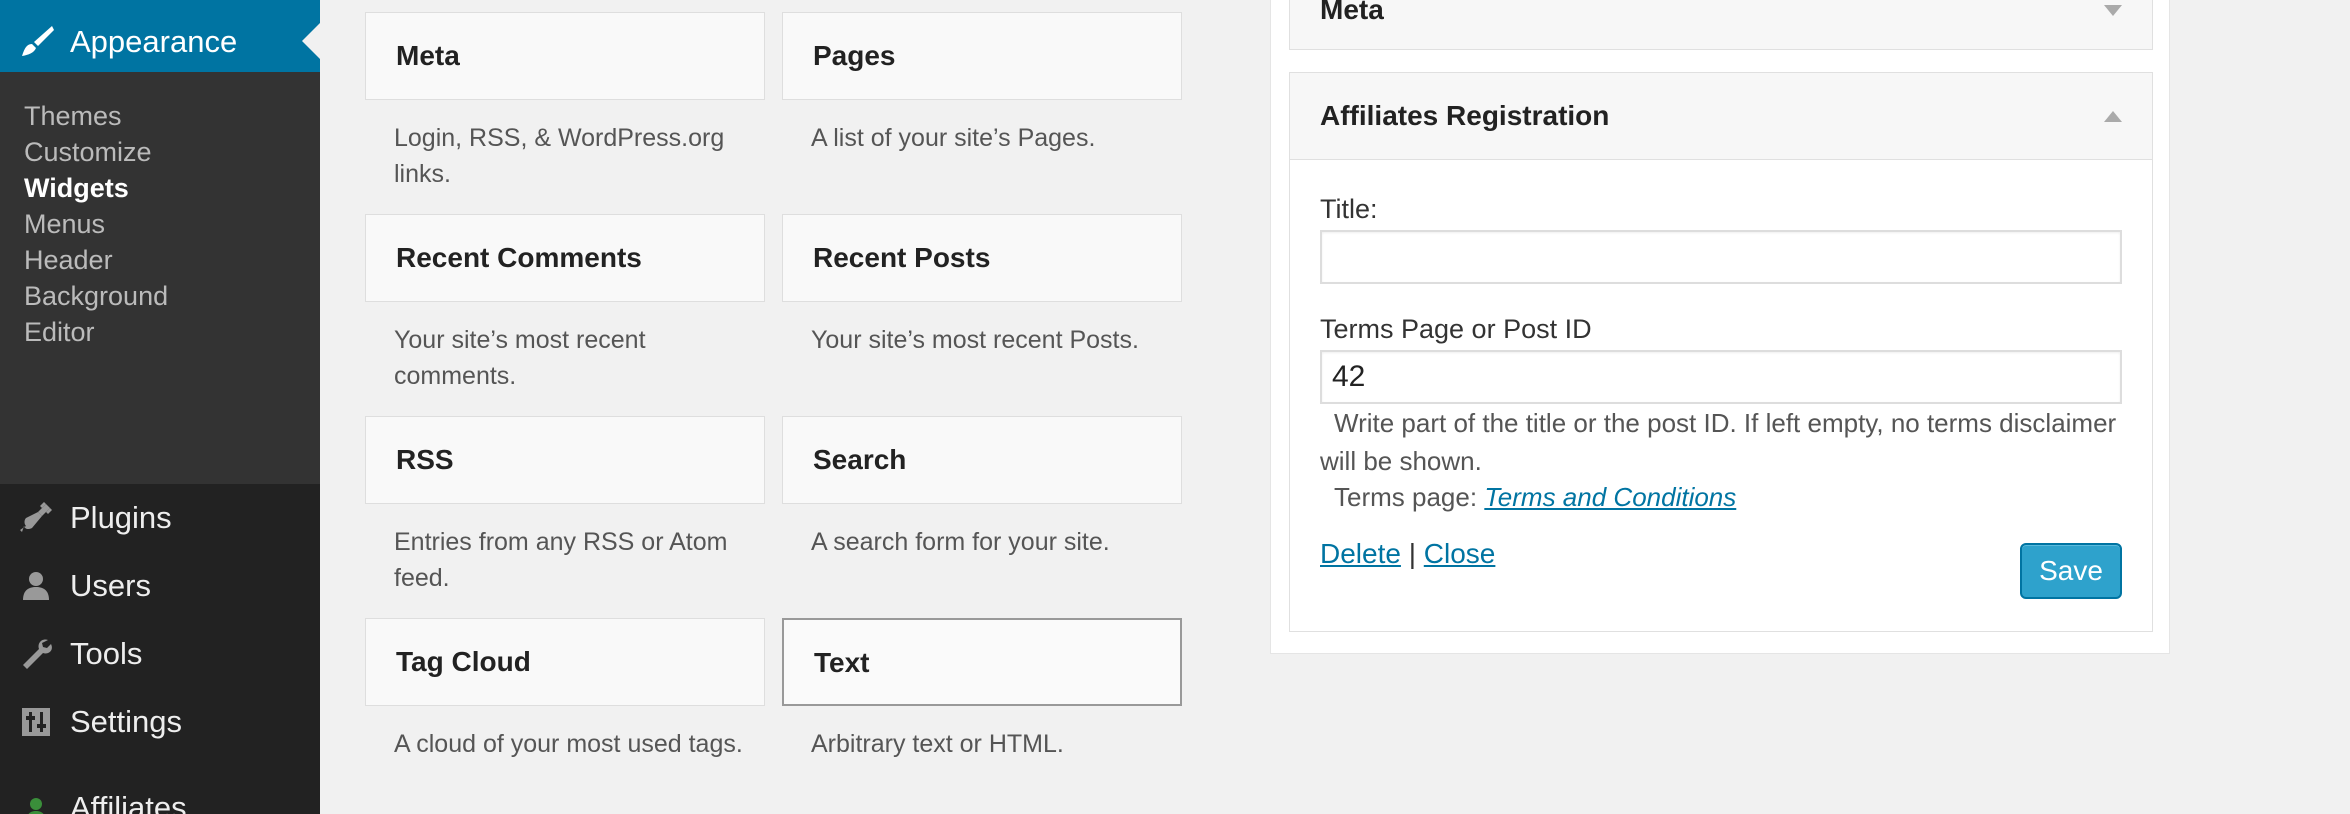 The width and height of the screenshot is (2350, 814). Describe the element at coordinates (1360, 553) in the screenshot. I see `delete-link: Delete` at that location.